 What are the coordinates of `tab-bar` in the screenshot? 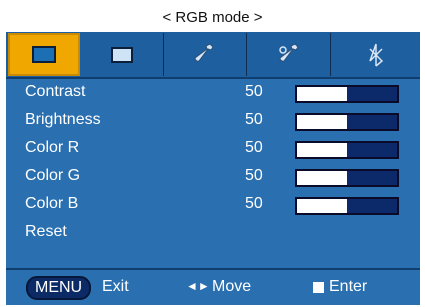 It's located at (213, 55).